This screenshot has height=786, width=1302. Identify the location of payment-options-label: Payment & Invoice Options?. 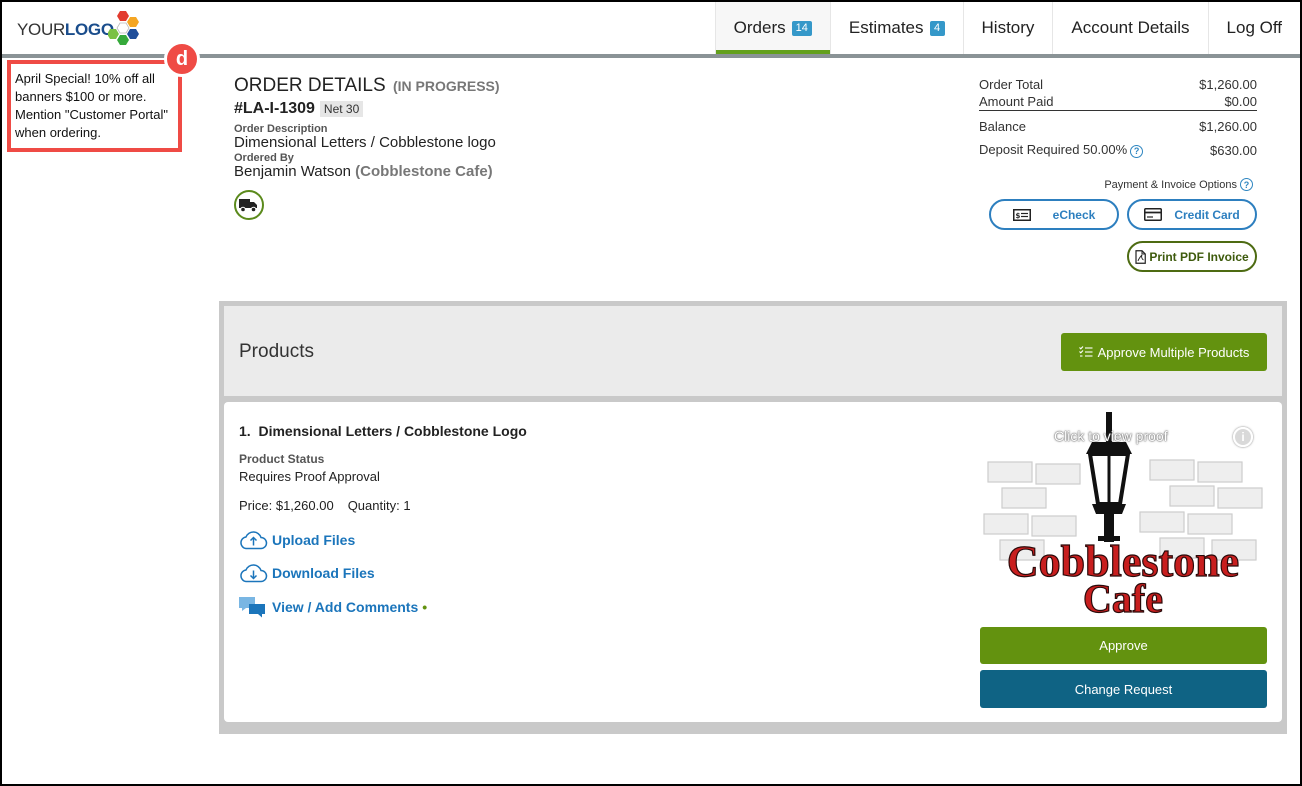
(1178, 184).